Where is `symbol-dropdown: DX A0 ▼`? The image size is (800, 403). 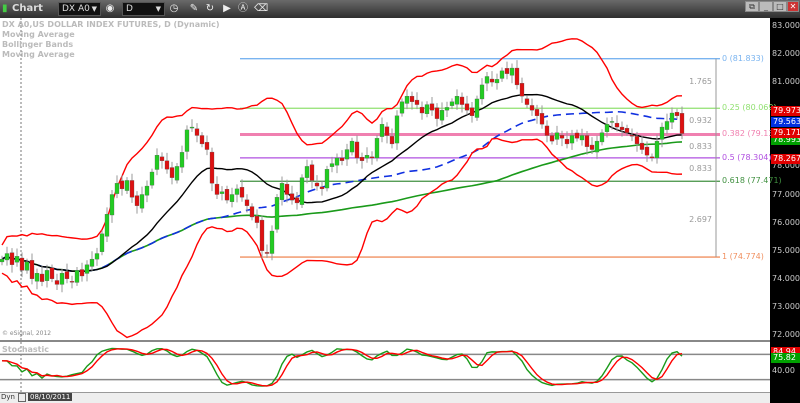 symbol-dropdown: DX A0 ▼ is located at coordinates (79, 9).